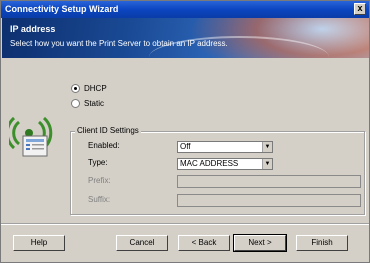  Describe the element at coordinates (225, 147) in the screenshot. I see `enabled-select: Off ▼` at that location.